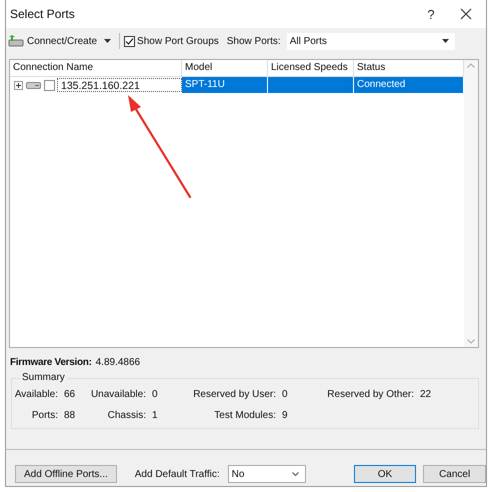 This screenshot has height=492, width=491. Describe the element at coordinates (454, 474) in the screenshot. I see `cancel-button: Cancel` at that location.